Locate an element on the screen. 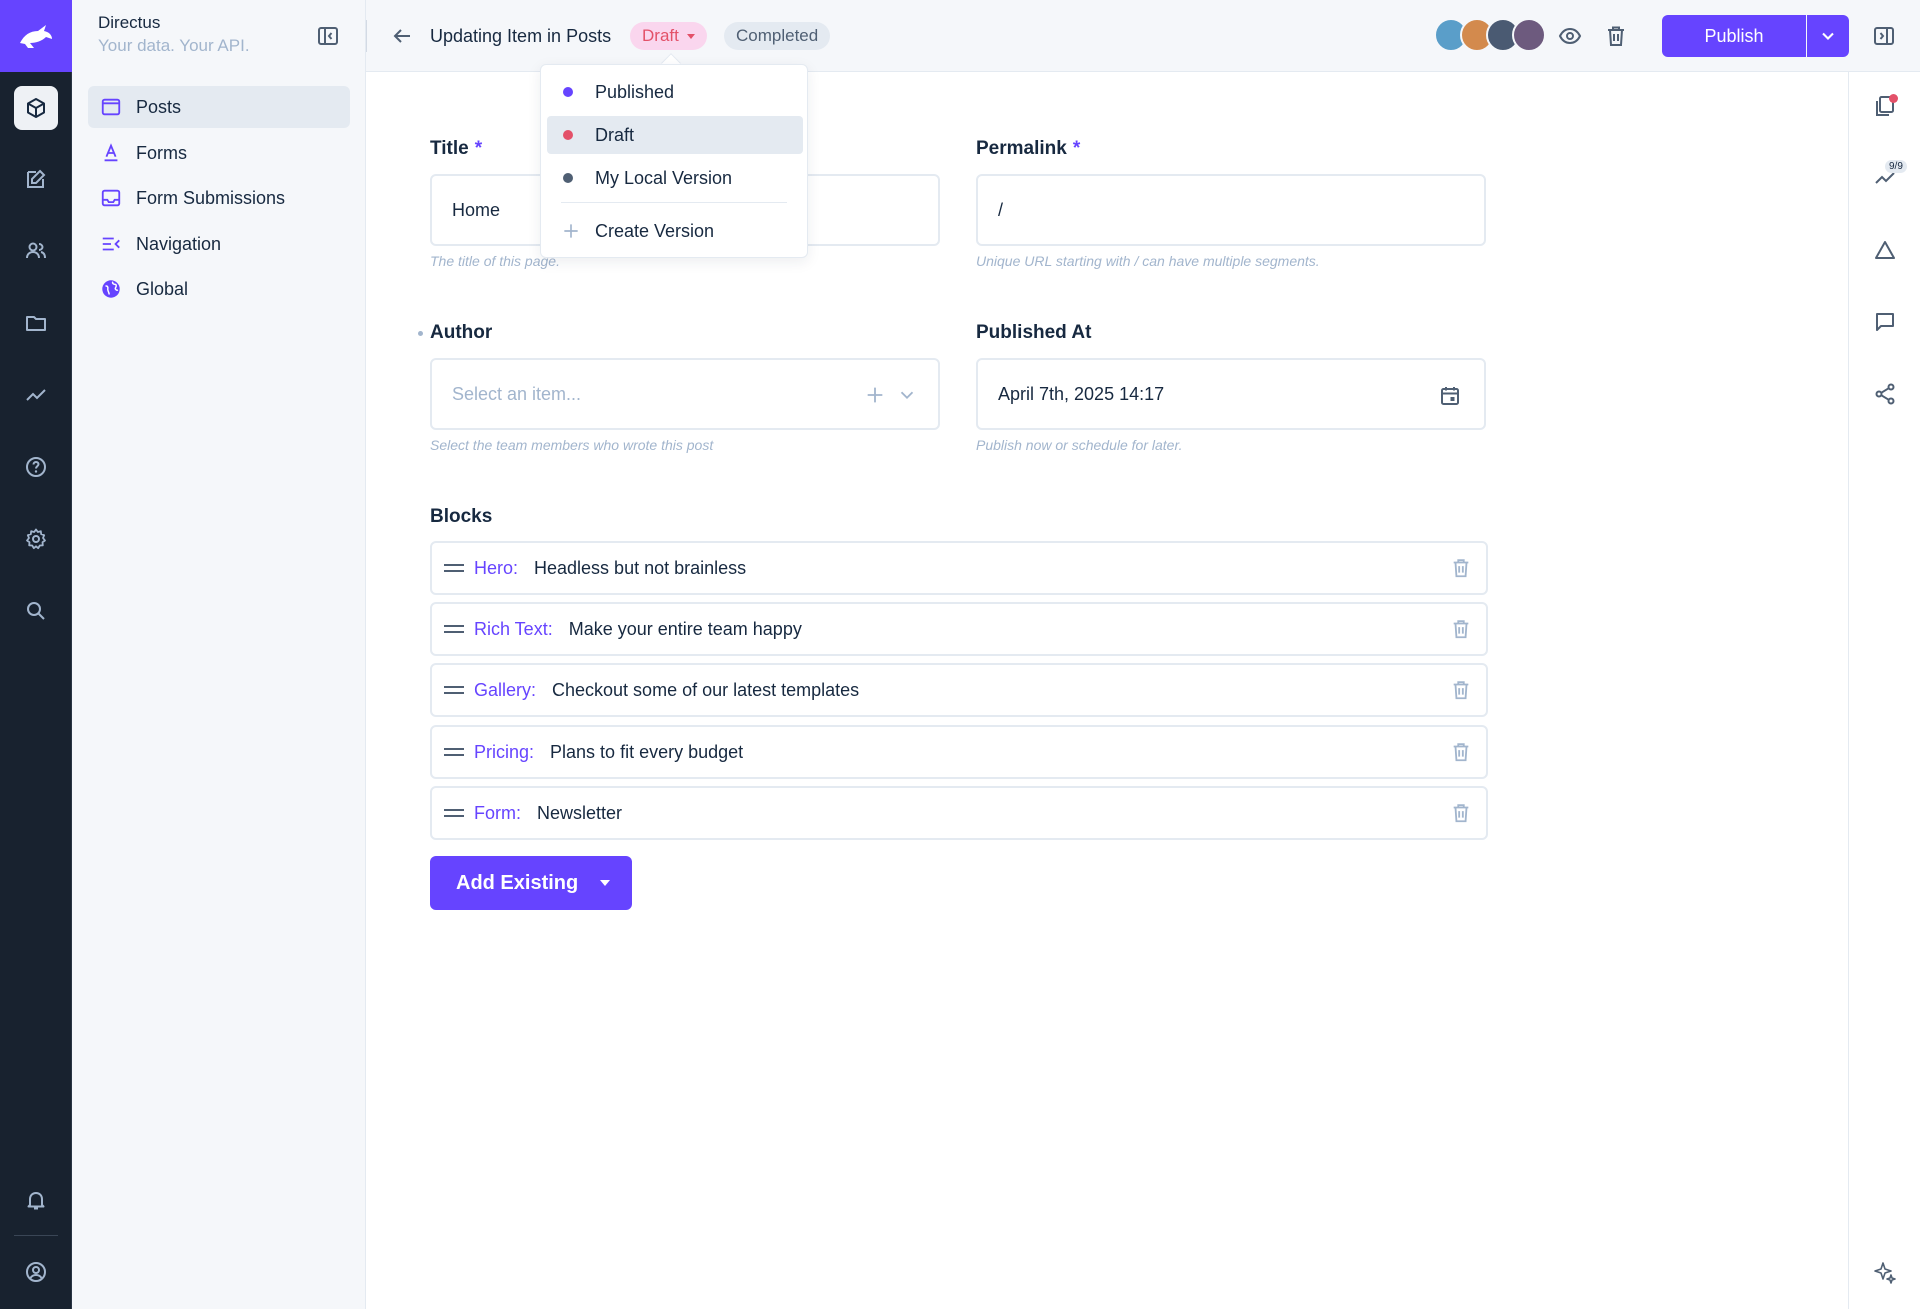  block-type: Gallery: is located at coordinates (505, 689).